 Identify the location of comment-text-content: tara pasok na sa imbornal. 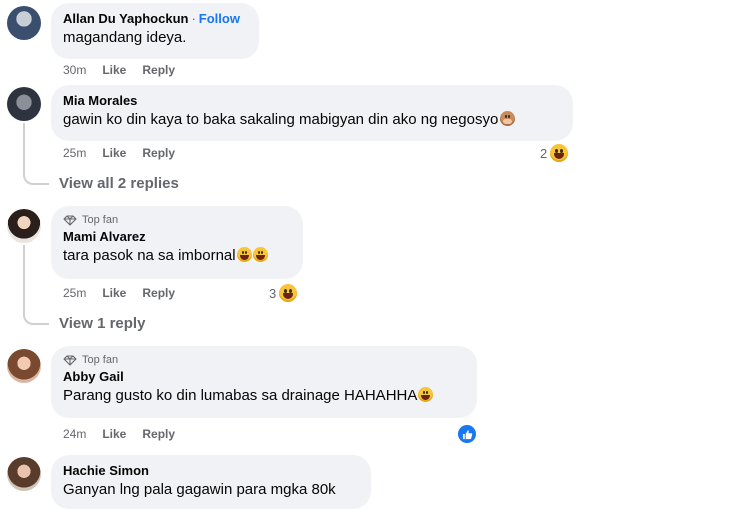
(149, 255).